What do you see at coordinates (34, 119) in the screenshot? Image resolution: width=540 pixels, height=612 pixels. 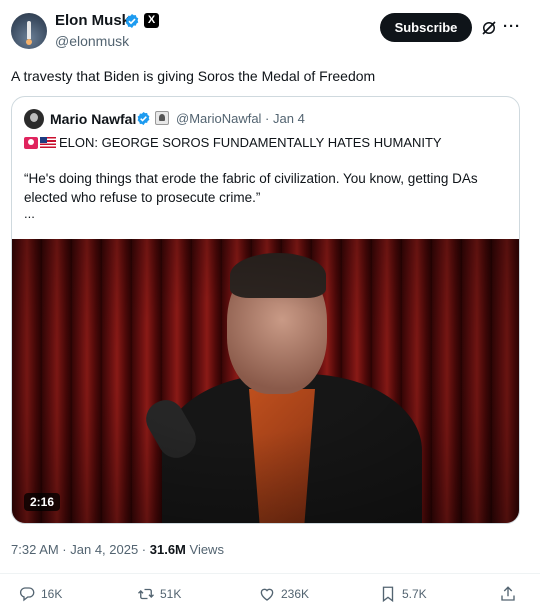 I see `quoted-author-avatar` at bounding box center [34, 119].